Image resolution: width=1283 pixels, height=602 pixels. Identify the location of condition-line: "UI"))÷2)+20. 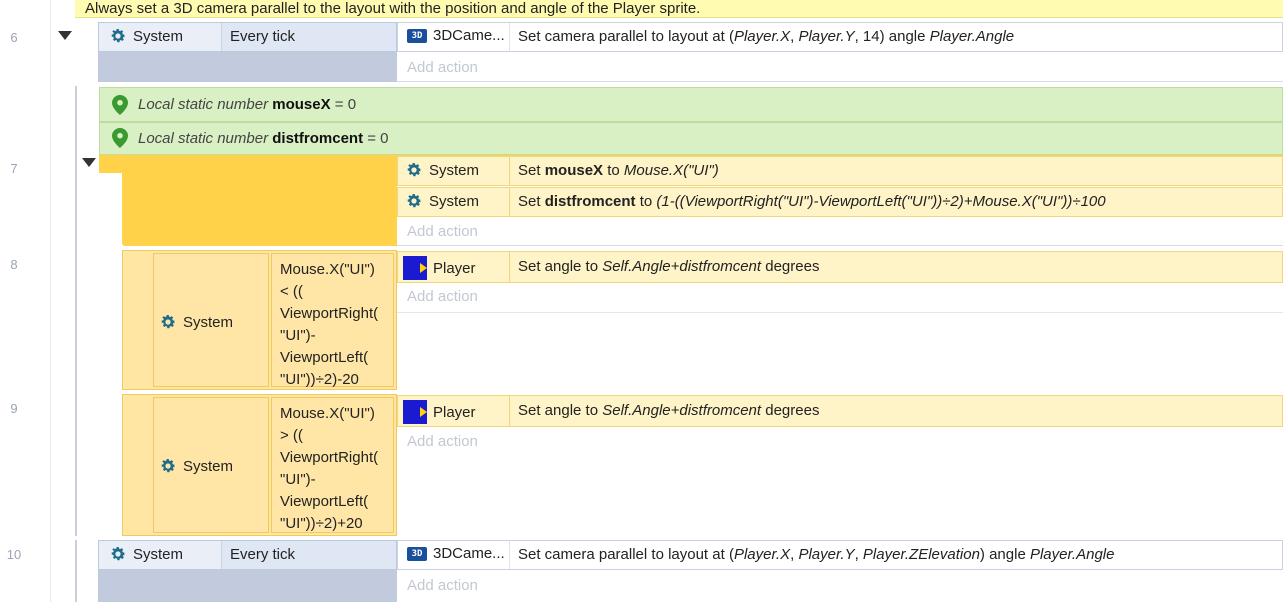
(321, 523).